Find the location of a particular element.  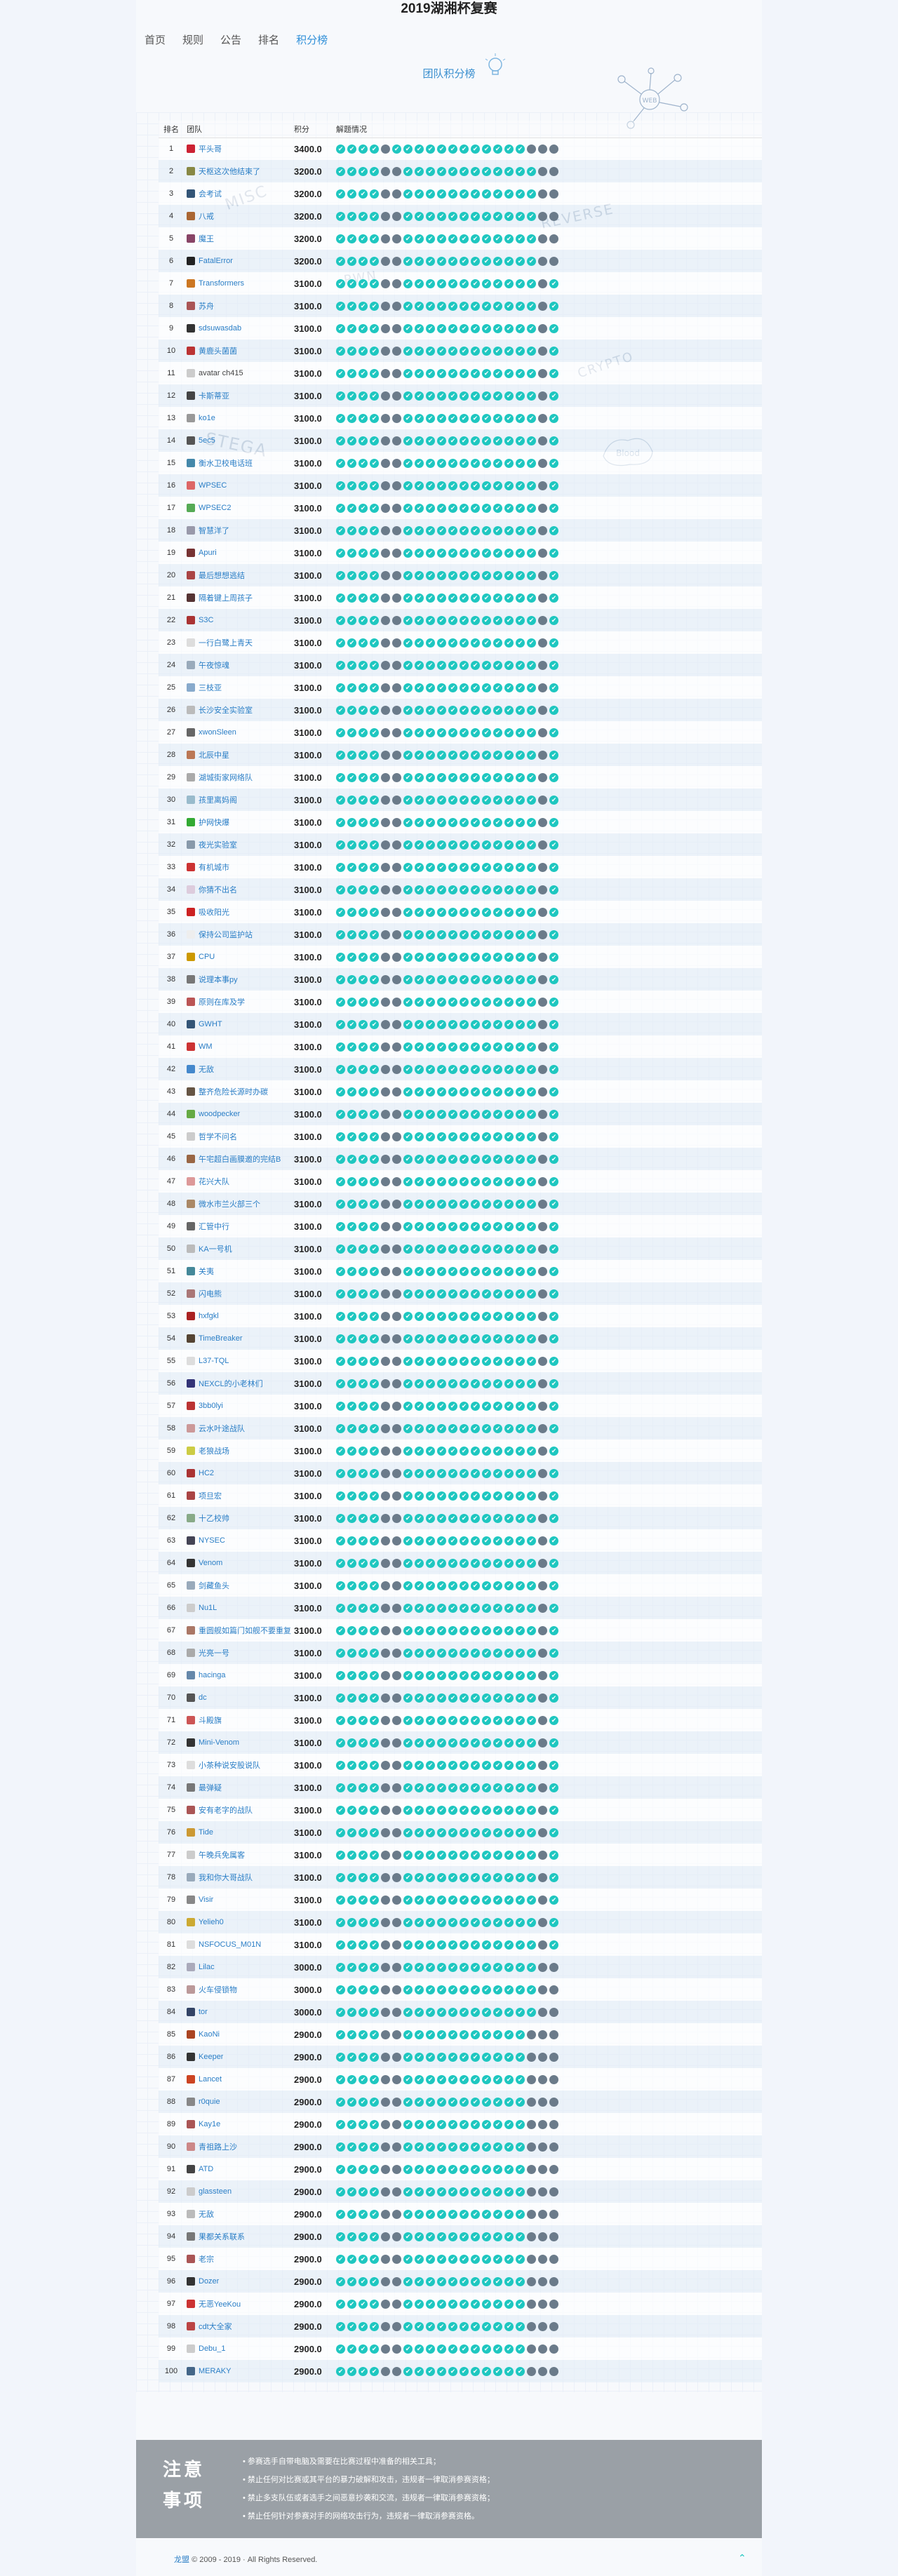

team-name-link: Tide is located at coordinates (206, 1833).